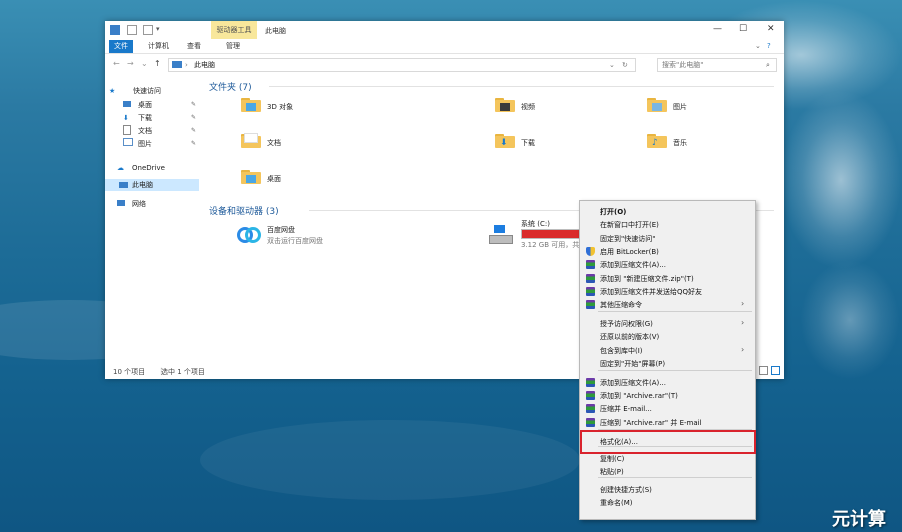  Describe the element at coordinates (717, 65) in the screenshot. I see `search-input: 搜索"此电脑" ⌕` at that location.